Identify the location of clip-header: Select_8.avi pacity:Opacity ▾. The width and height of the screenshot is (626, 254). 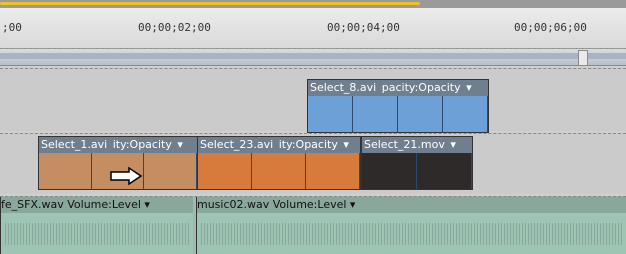
(398, 88).